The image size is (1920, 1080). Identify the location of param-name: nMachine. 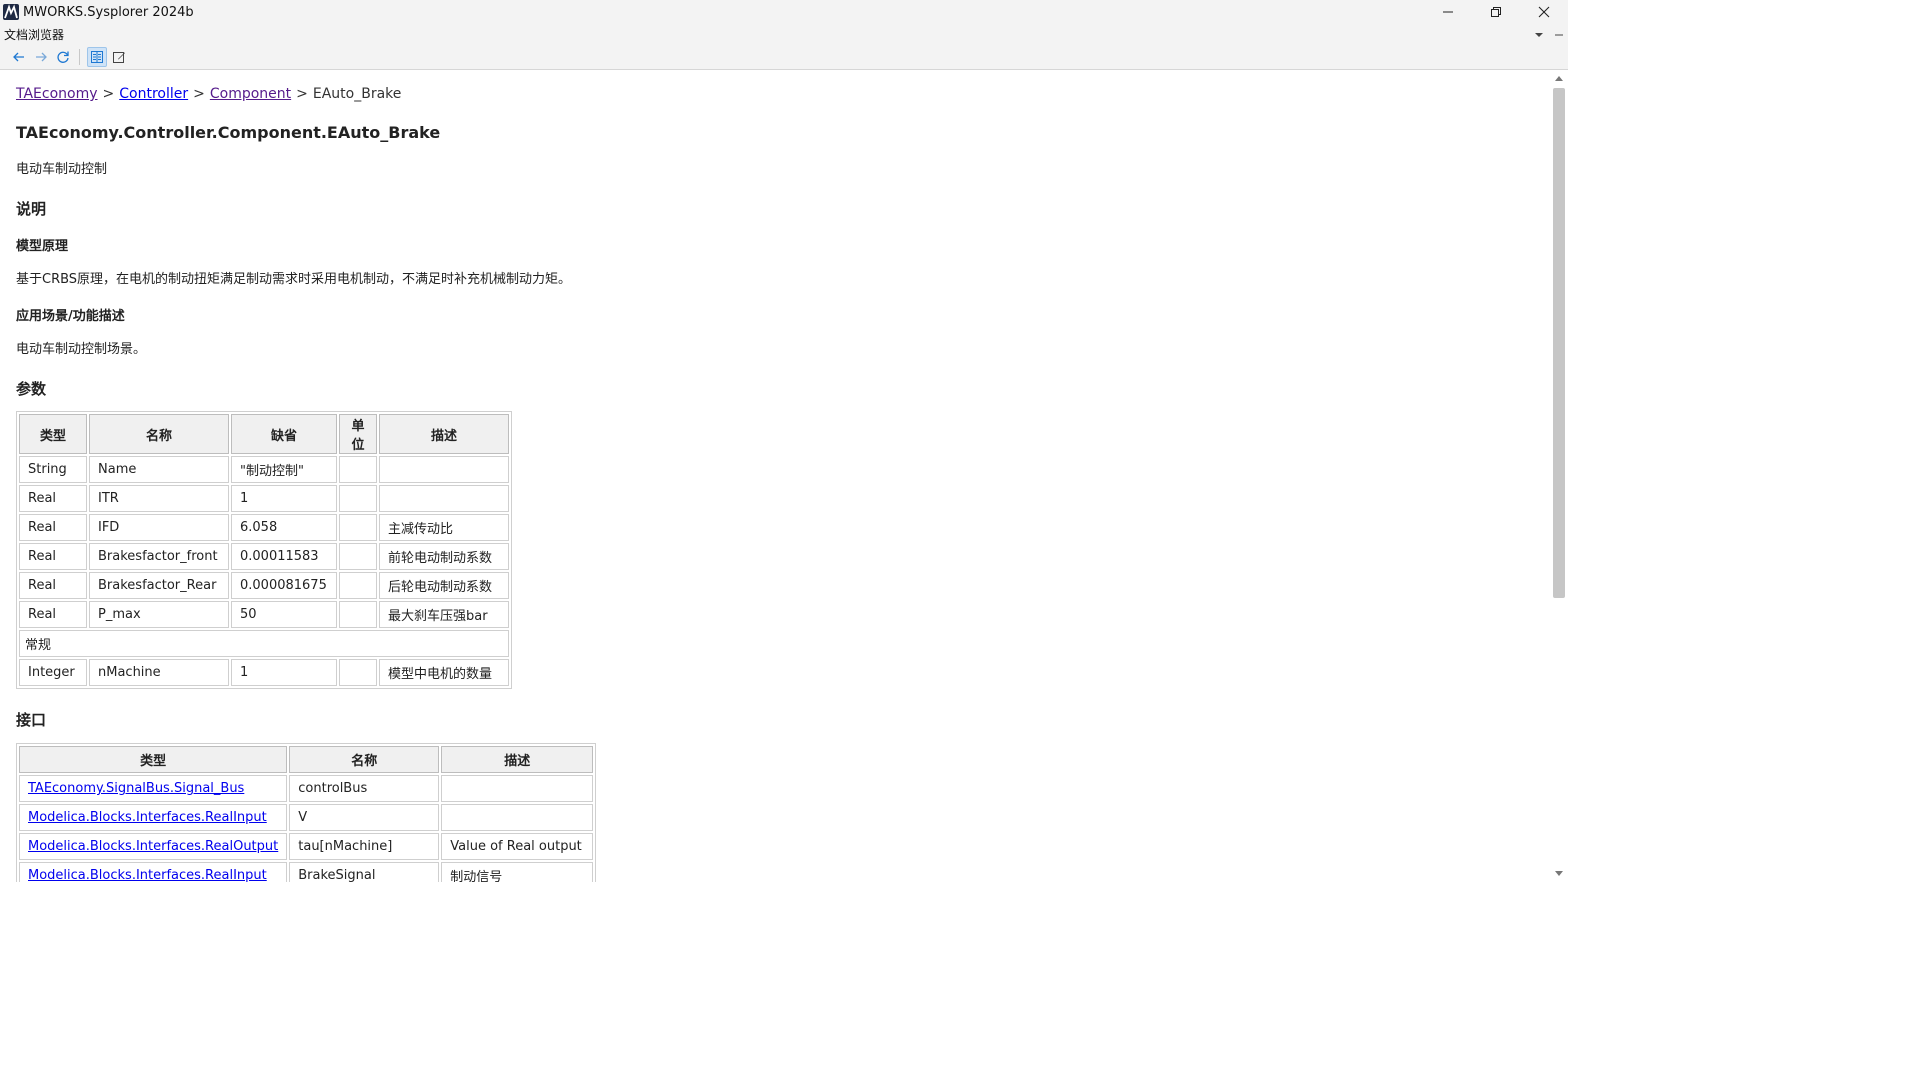
(159, 672).